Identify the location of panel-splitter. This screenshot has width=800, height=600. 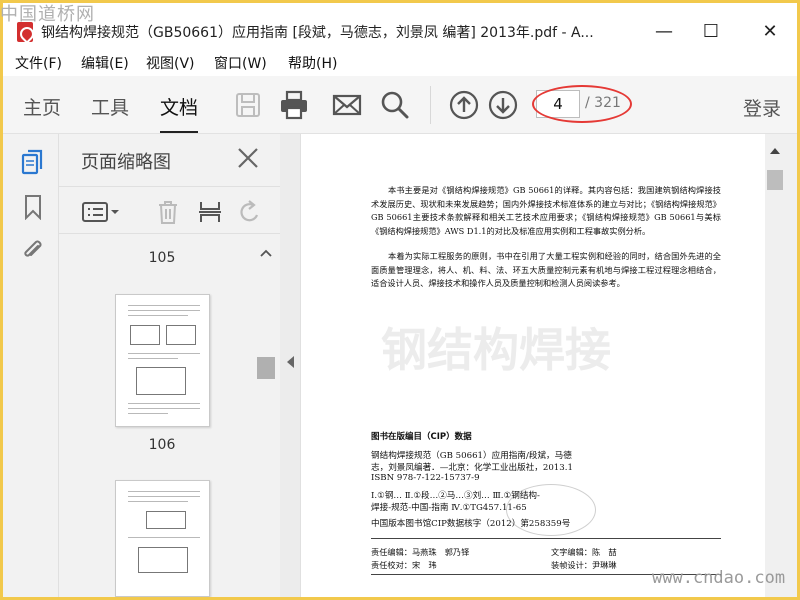
(290, 365).